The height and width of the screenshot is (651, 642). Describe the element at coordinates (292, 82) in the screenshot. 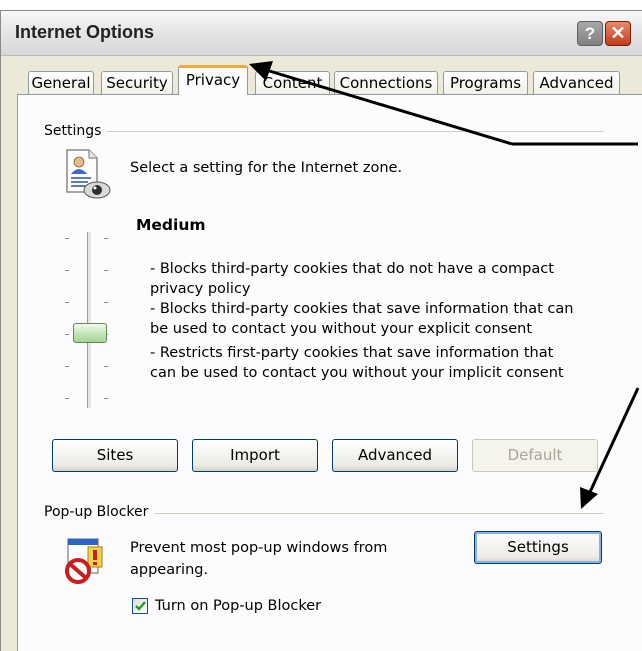

I see `tab-content: Content` at that location.